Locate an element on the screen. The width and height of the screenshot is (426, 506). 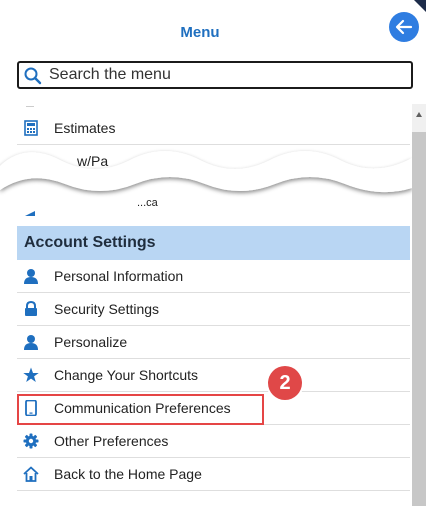
lock-icon is located at coordinates (31, 308).